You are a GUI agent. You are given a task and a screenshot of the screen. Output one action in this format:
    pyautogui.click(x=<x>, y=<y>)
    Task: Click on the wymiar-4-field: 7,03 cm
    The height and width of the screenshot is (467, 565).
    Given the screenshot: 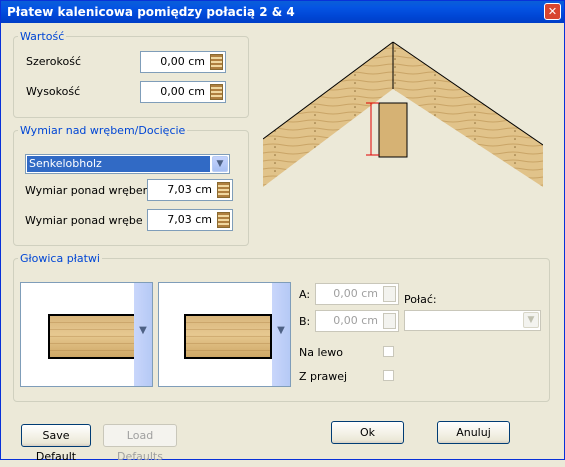 What is the action you would take?
    pyautogui.click(x=190, y=220)
    